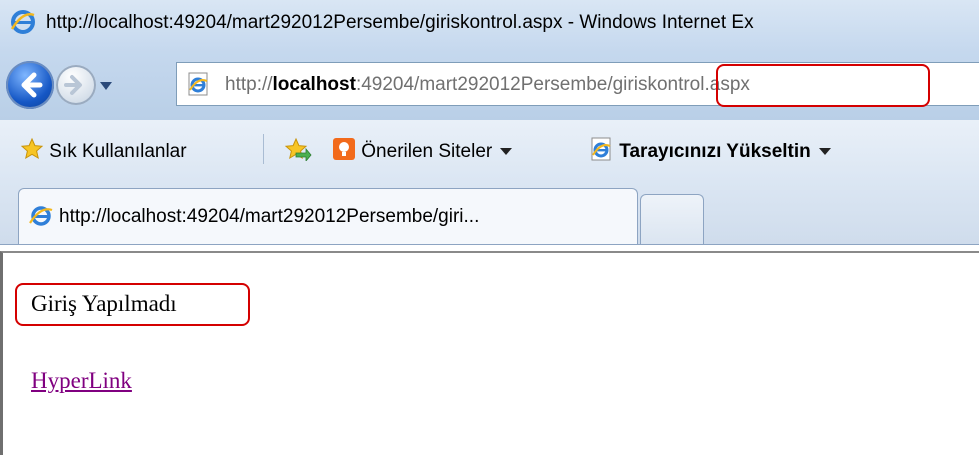 This screenshot has width=979, height=455. Describe the element at coordinates (118, 151) in the screenshot. I see `favorites-label: Sık Kullanılanlar` at that location.